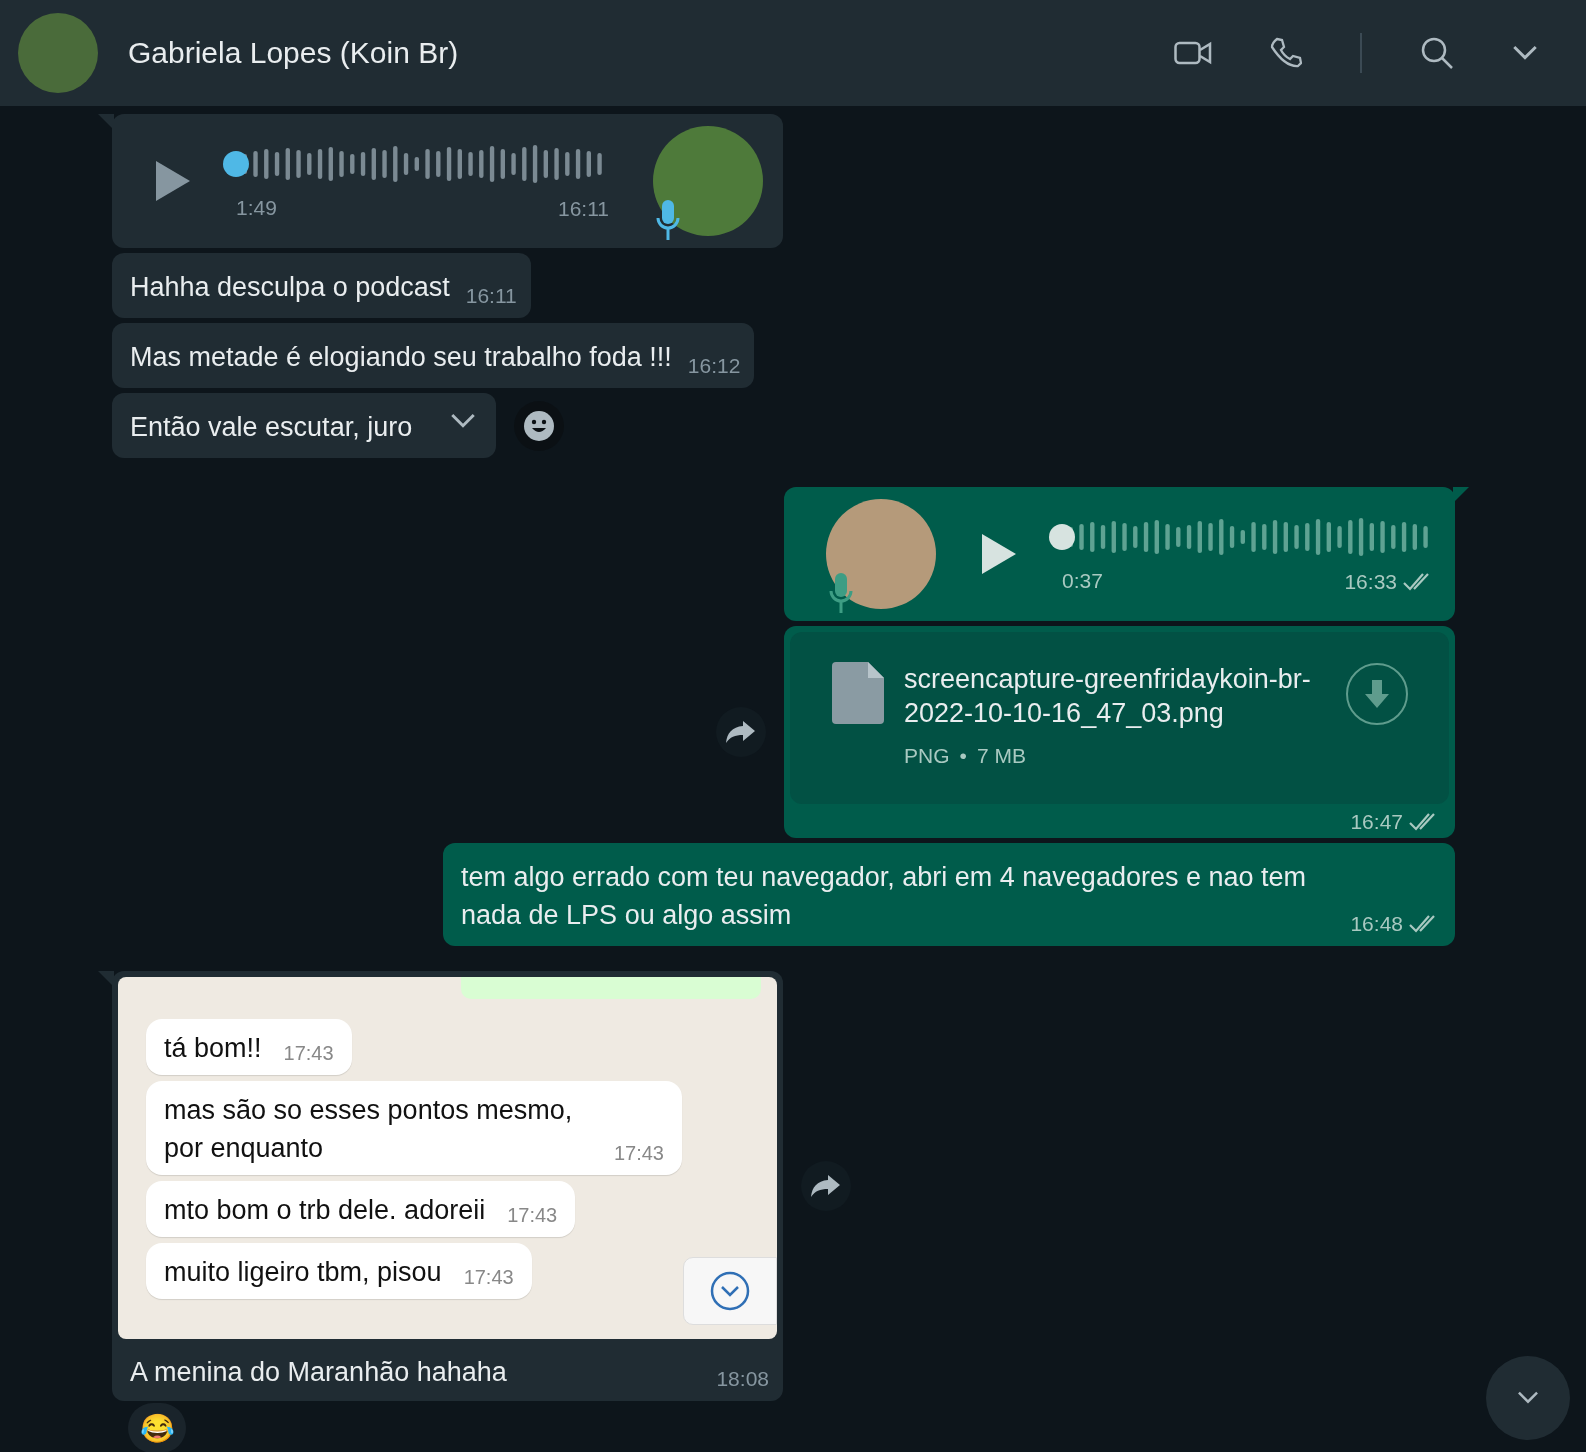  What do you see at coordinates (303, 1272) in the screenshot?
I see `screenshot-message-text: muito ligeiro tbm, pisou` at bounding box center [303, 1272].